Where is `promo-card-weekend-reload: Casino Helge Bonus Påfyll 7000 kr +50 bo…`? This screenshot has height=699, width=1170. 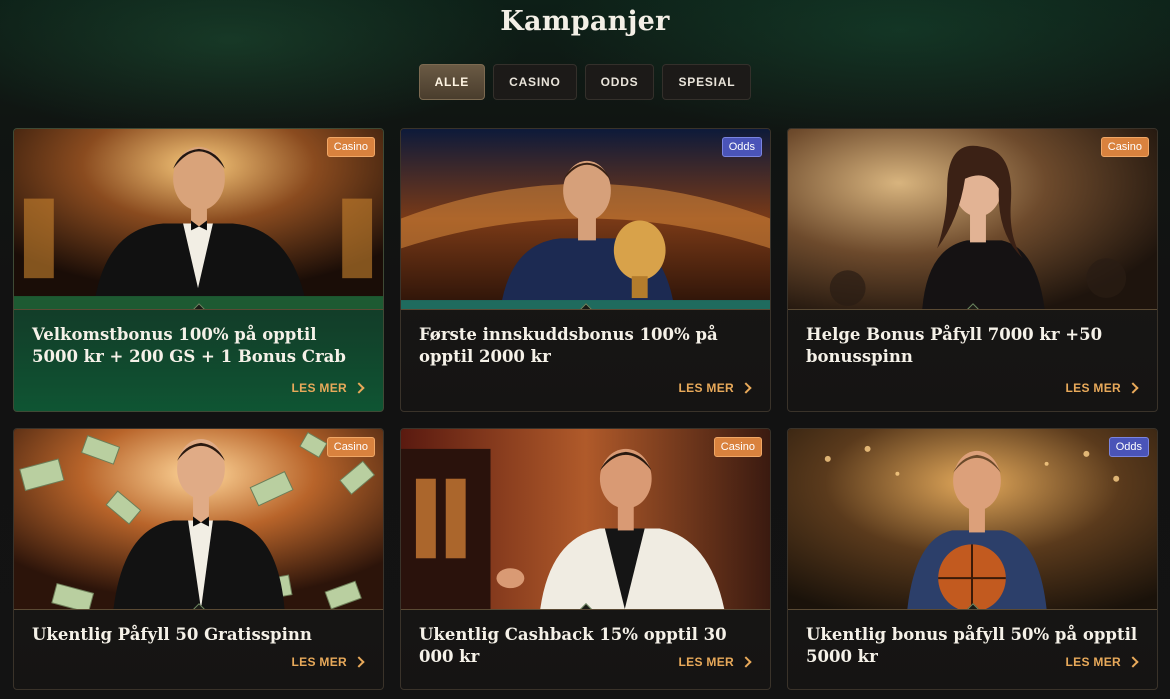 promo-card-weekend-reload: Casino Helge Bonus Påfyll 7000 kr +50 bo… is located at coordinates (972, 270).